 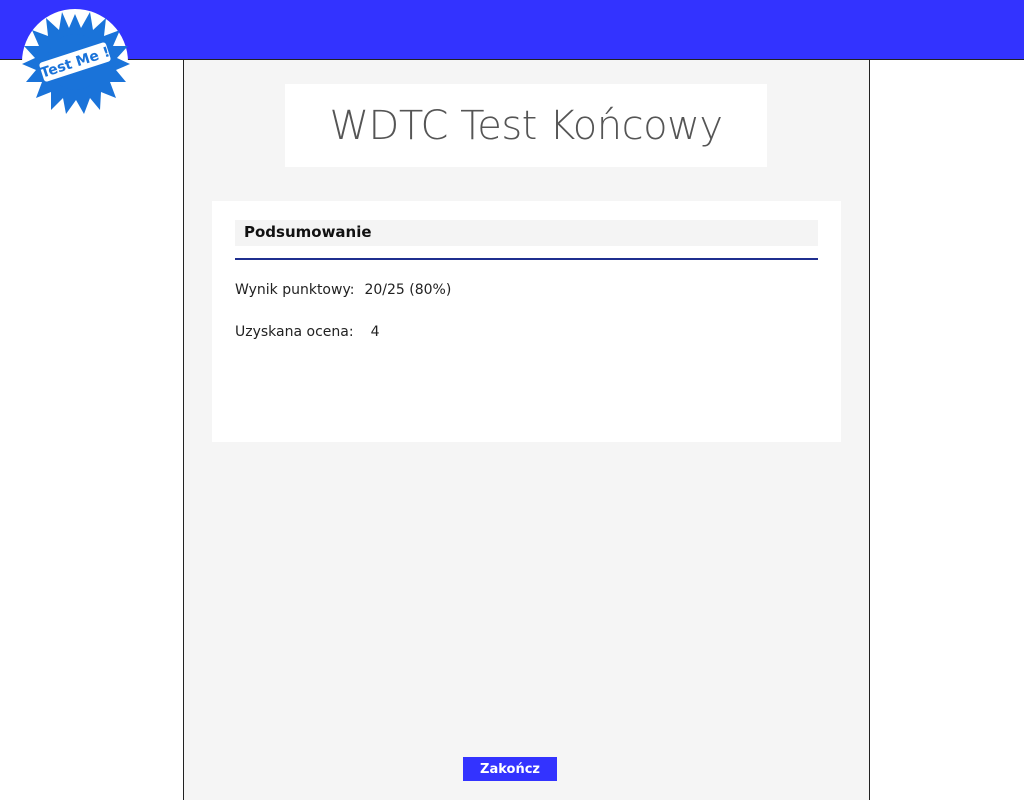 I want to click on test-title-box: WDTC Test Końcowy, so click(x=526, y=125).